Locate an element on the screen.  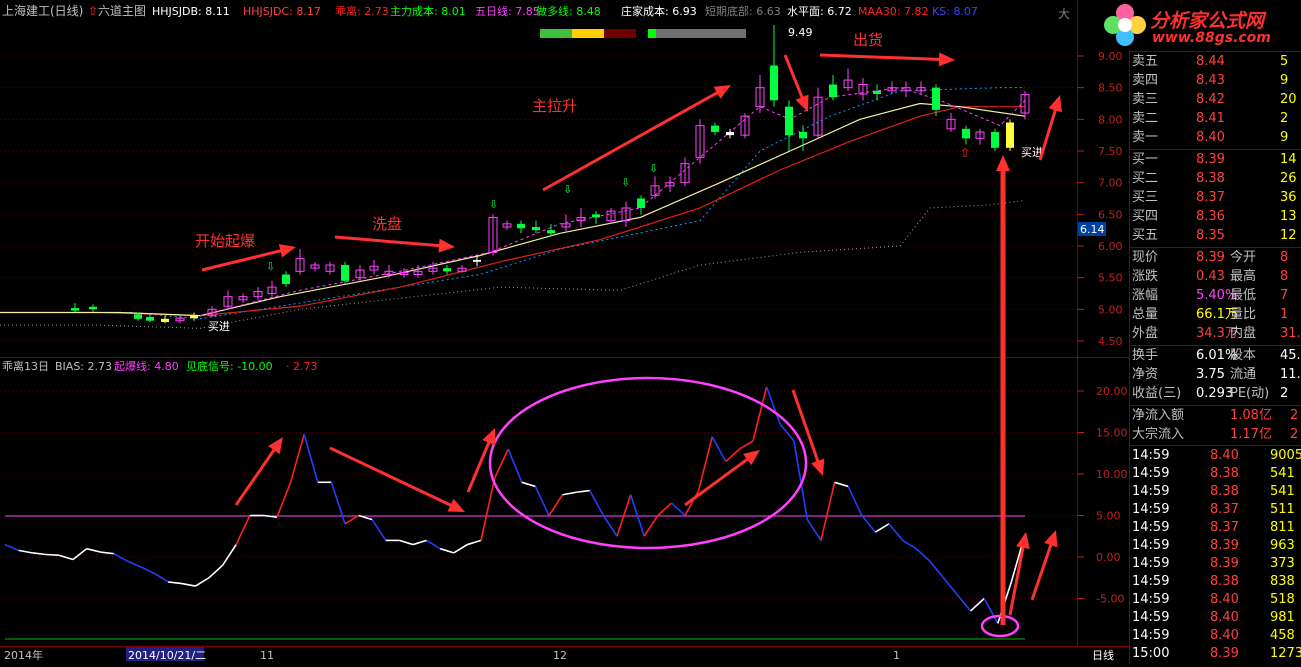
time-label: 12 is located at coordinates (560, 655).